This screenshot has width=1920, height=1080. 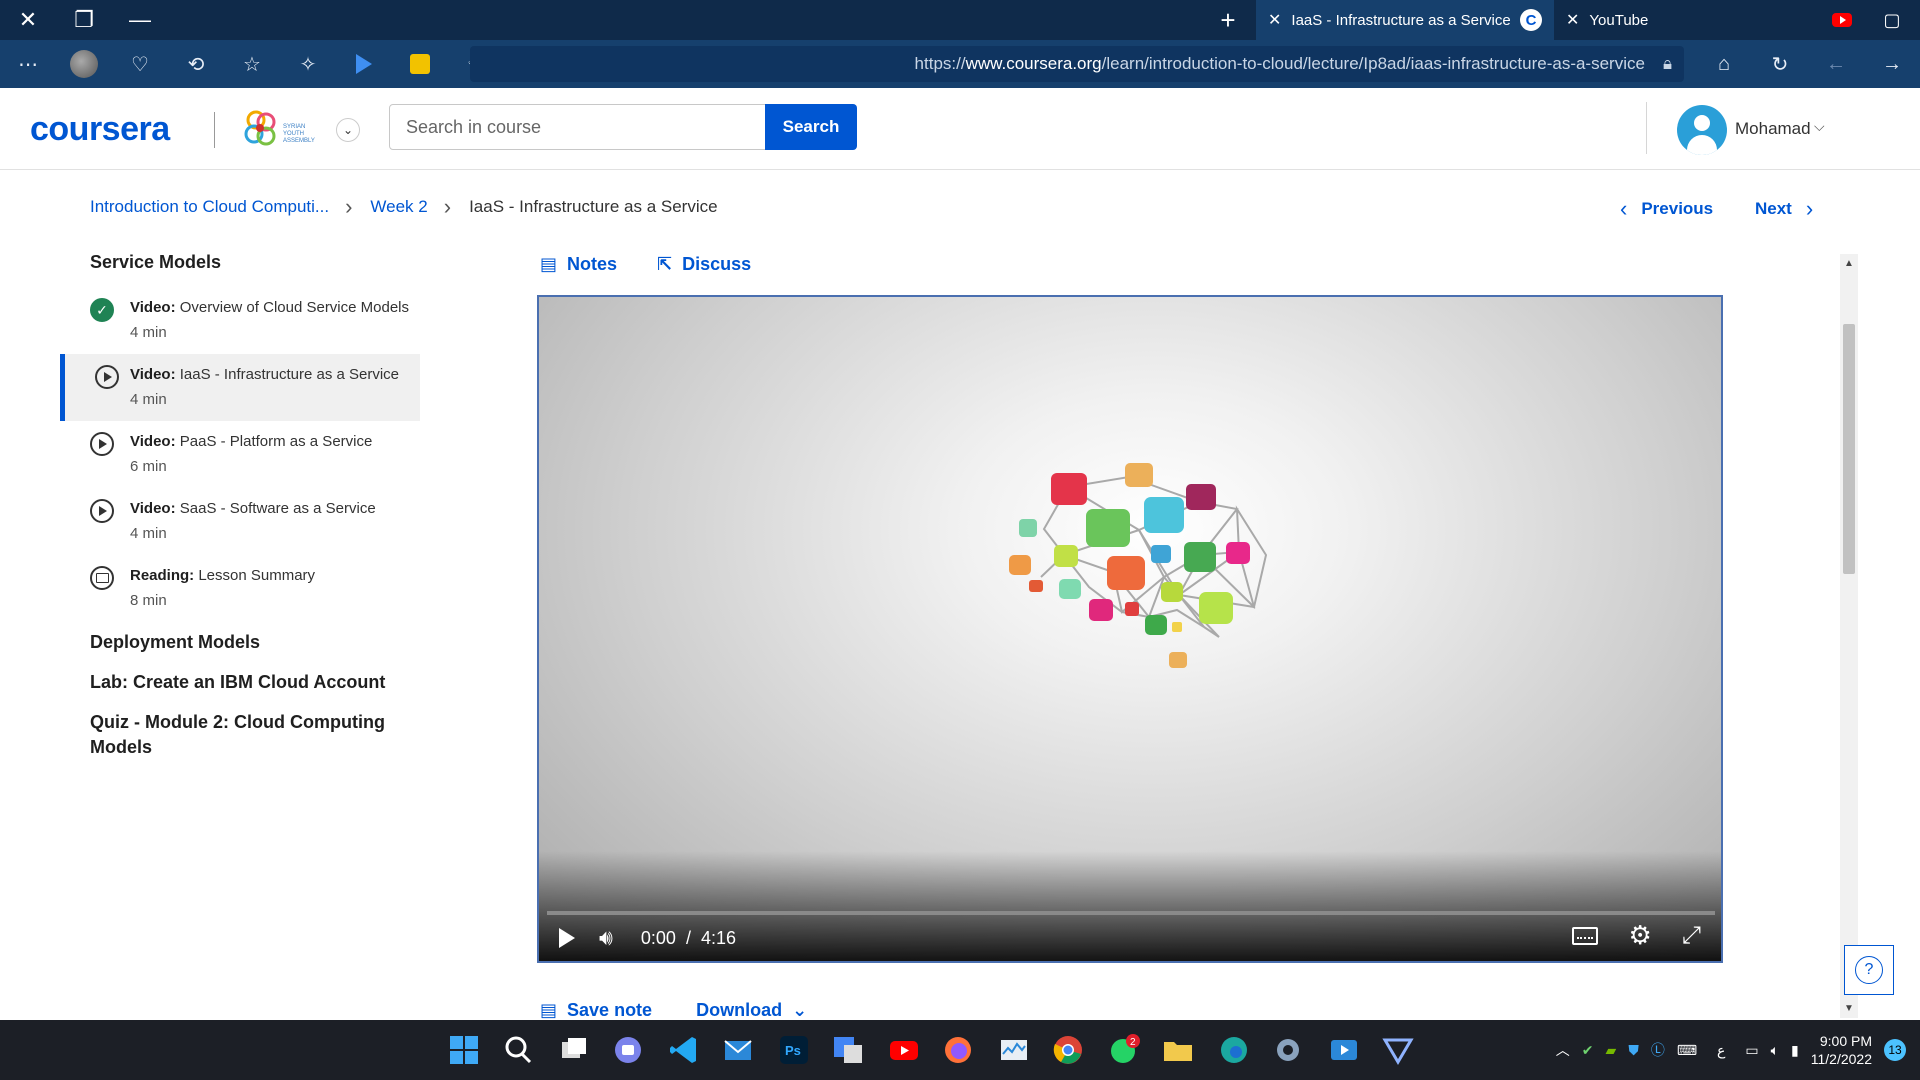 What do you see at coordinates (1228, 20) in the screenshot?
I see `new-tab-icon: +` at bounding box center [1228, 20].